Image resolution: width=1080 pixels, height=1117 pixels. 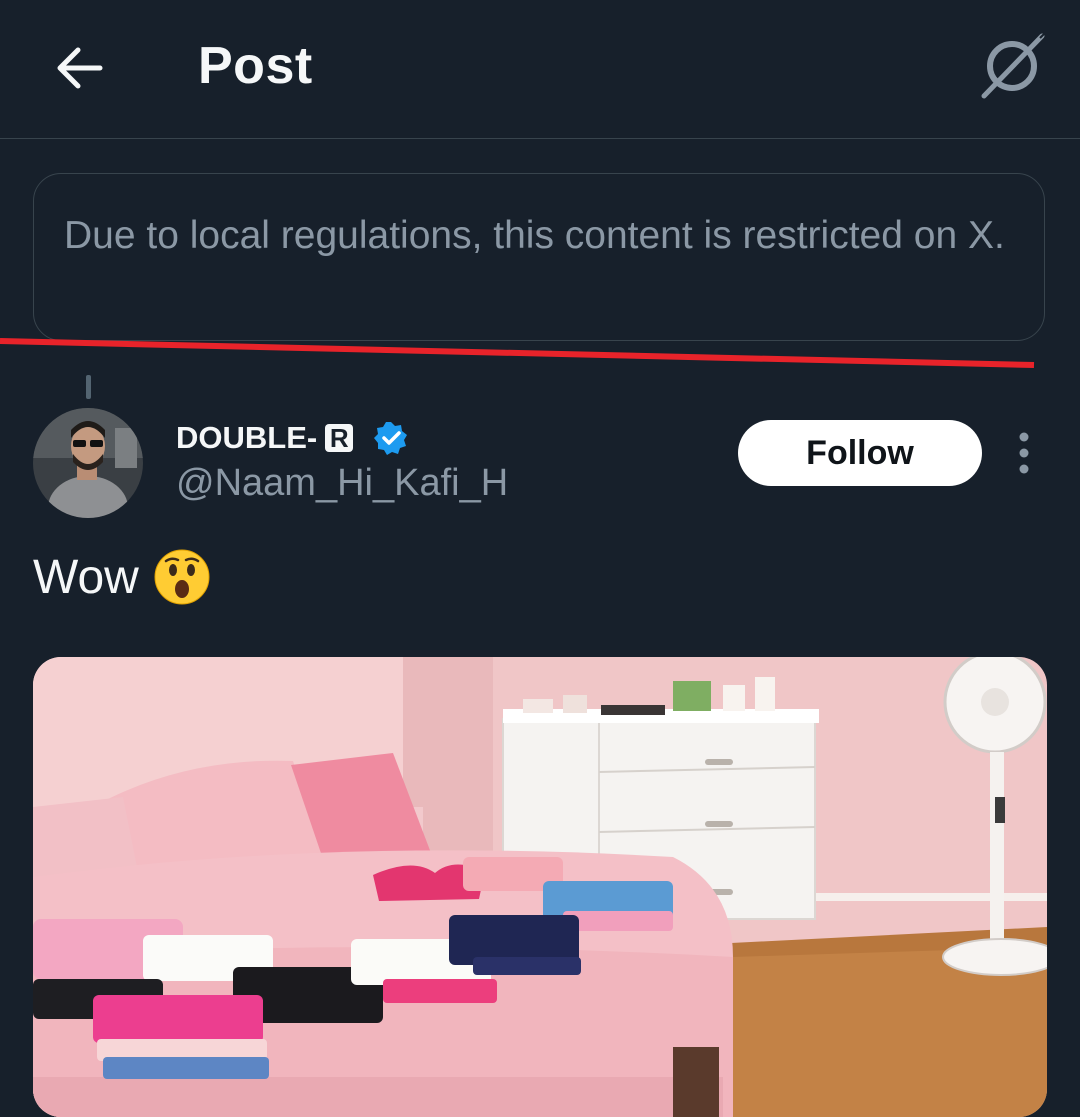 I want to click on post-text: Wow, so click(x=122, y=577).